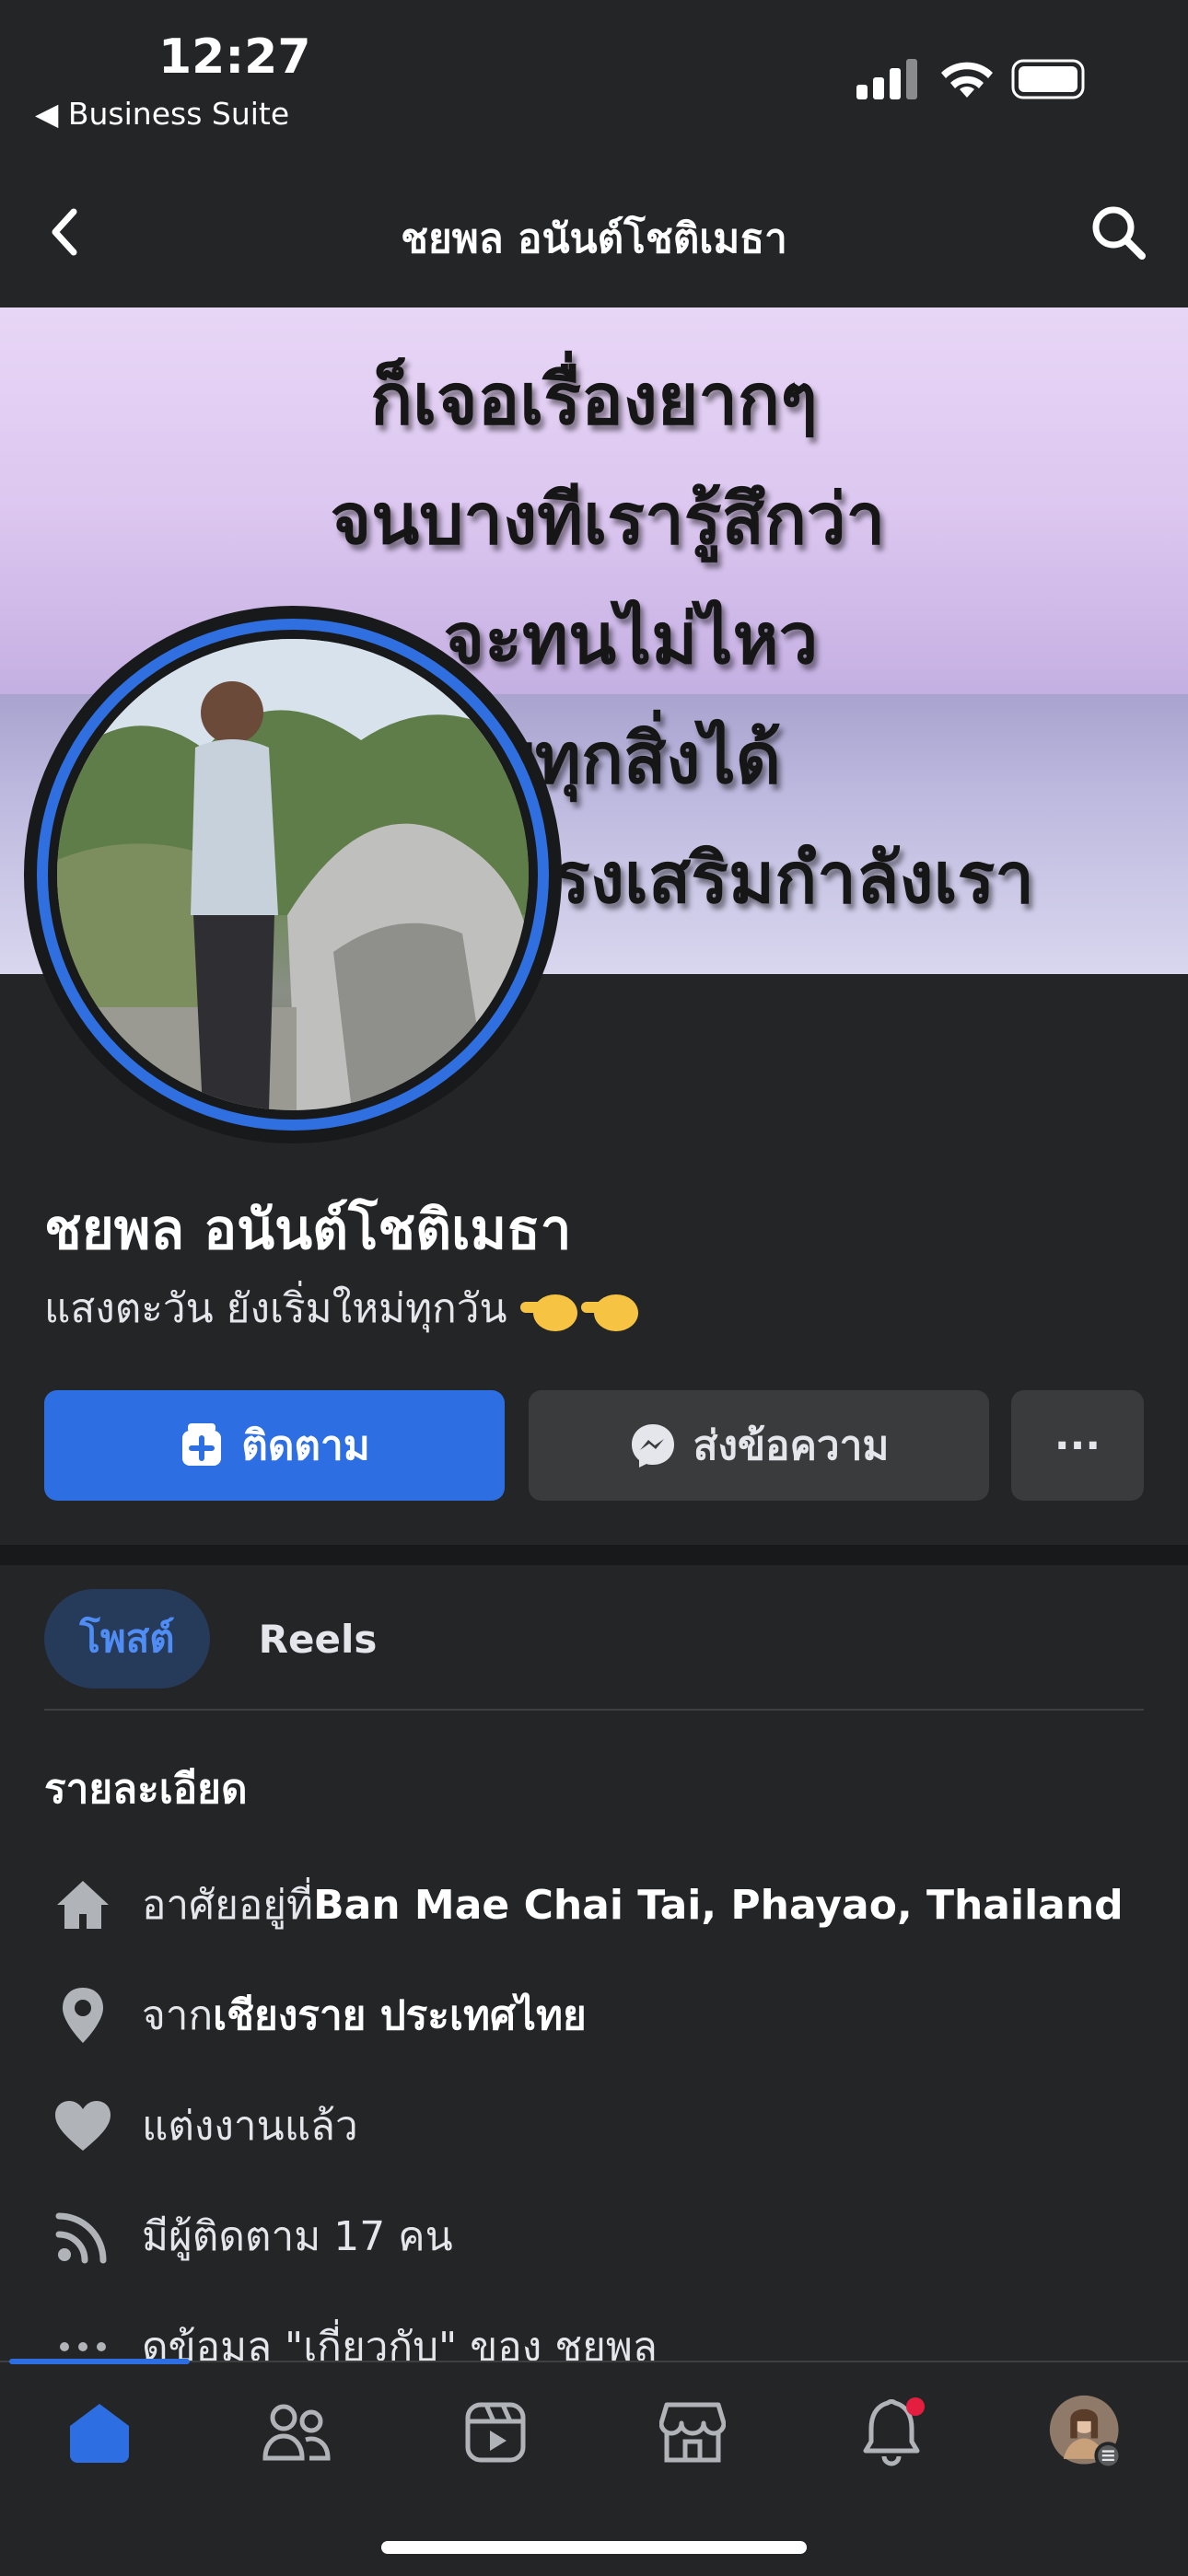 This screenshot has height=2576, width=1188. What do you see at coordinates (234, 57) in the screenshot?
I see `status-time: 12:27` at bounding box center [234, 57].